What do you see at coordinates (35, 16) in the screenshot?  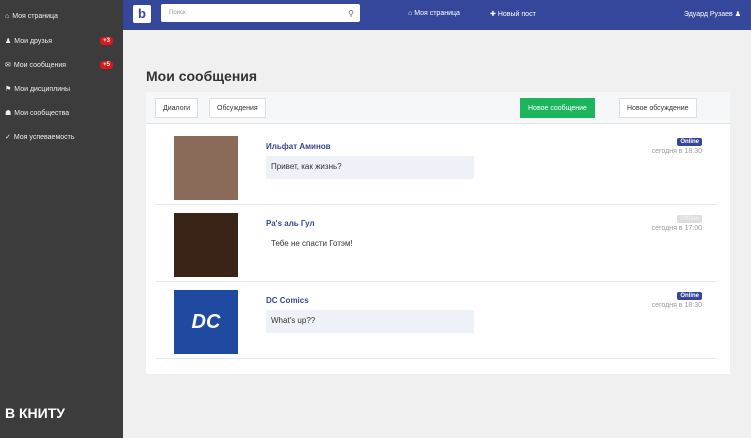 I see `sidebar-item-label: Моя страница` at bounding box center [35, 16].